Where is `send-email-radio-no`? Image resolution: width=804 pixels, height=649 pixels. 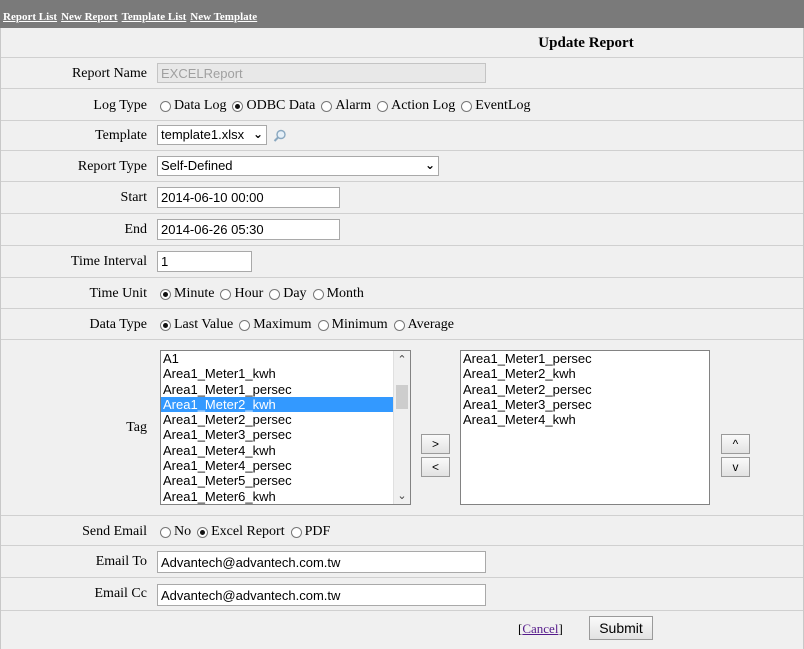
send-email-radio-no is located at coordinates (165, 532).